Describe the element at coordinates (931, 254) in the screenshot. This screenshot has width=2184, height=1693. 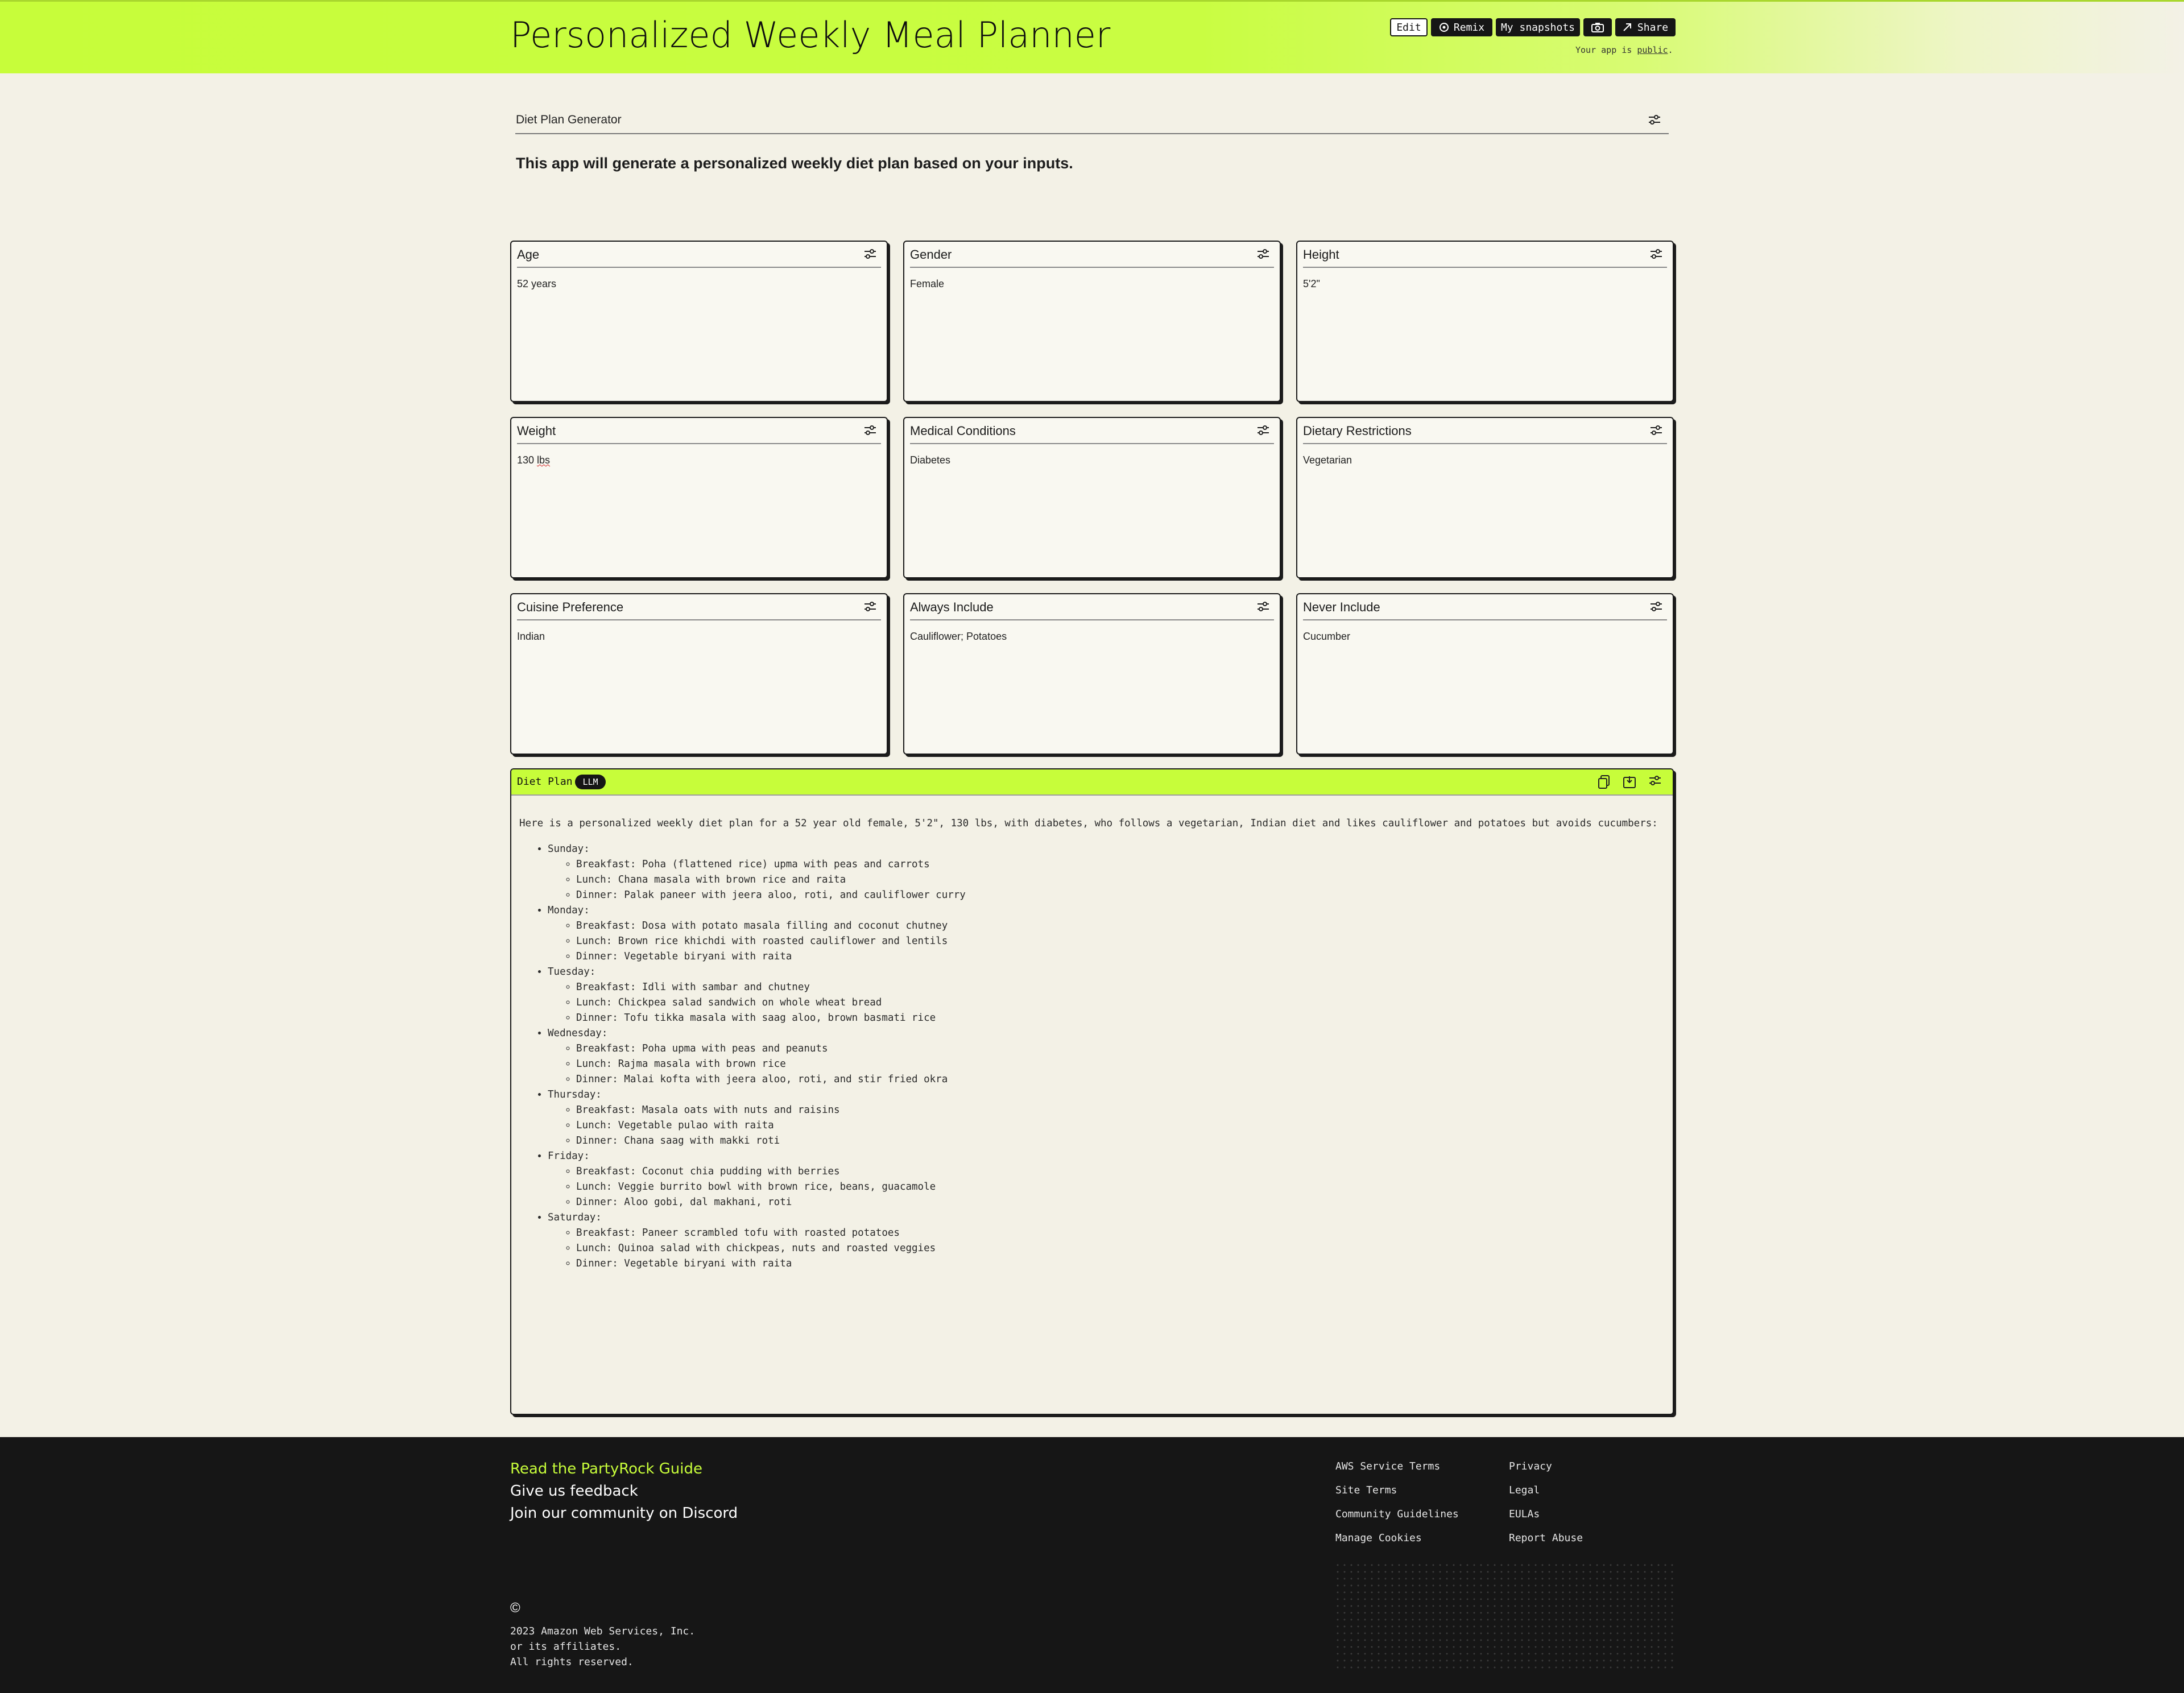
I see `card-title: Gender` at that location.